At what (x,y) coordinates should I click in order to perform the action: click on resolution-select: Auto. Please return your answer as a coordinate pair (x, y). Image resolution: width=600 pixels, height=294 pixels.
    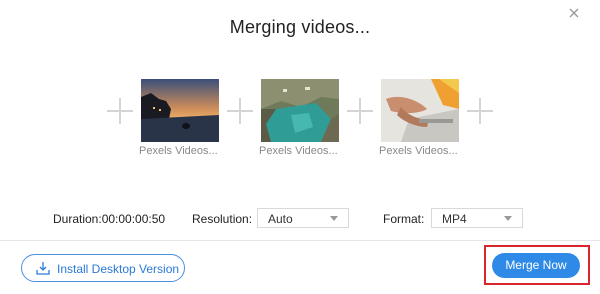
    Looking at the image, I should click on (303, 218).